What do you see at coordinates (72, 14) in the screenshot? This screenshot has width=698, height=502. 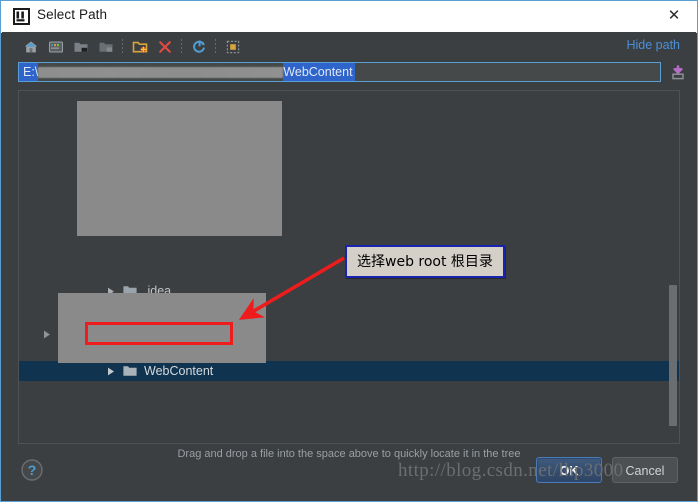 I see `dialog-title: Select Path` at bounding box center [72, 14].